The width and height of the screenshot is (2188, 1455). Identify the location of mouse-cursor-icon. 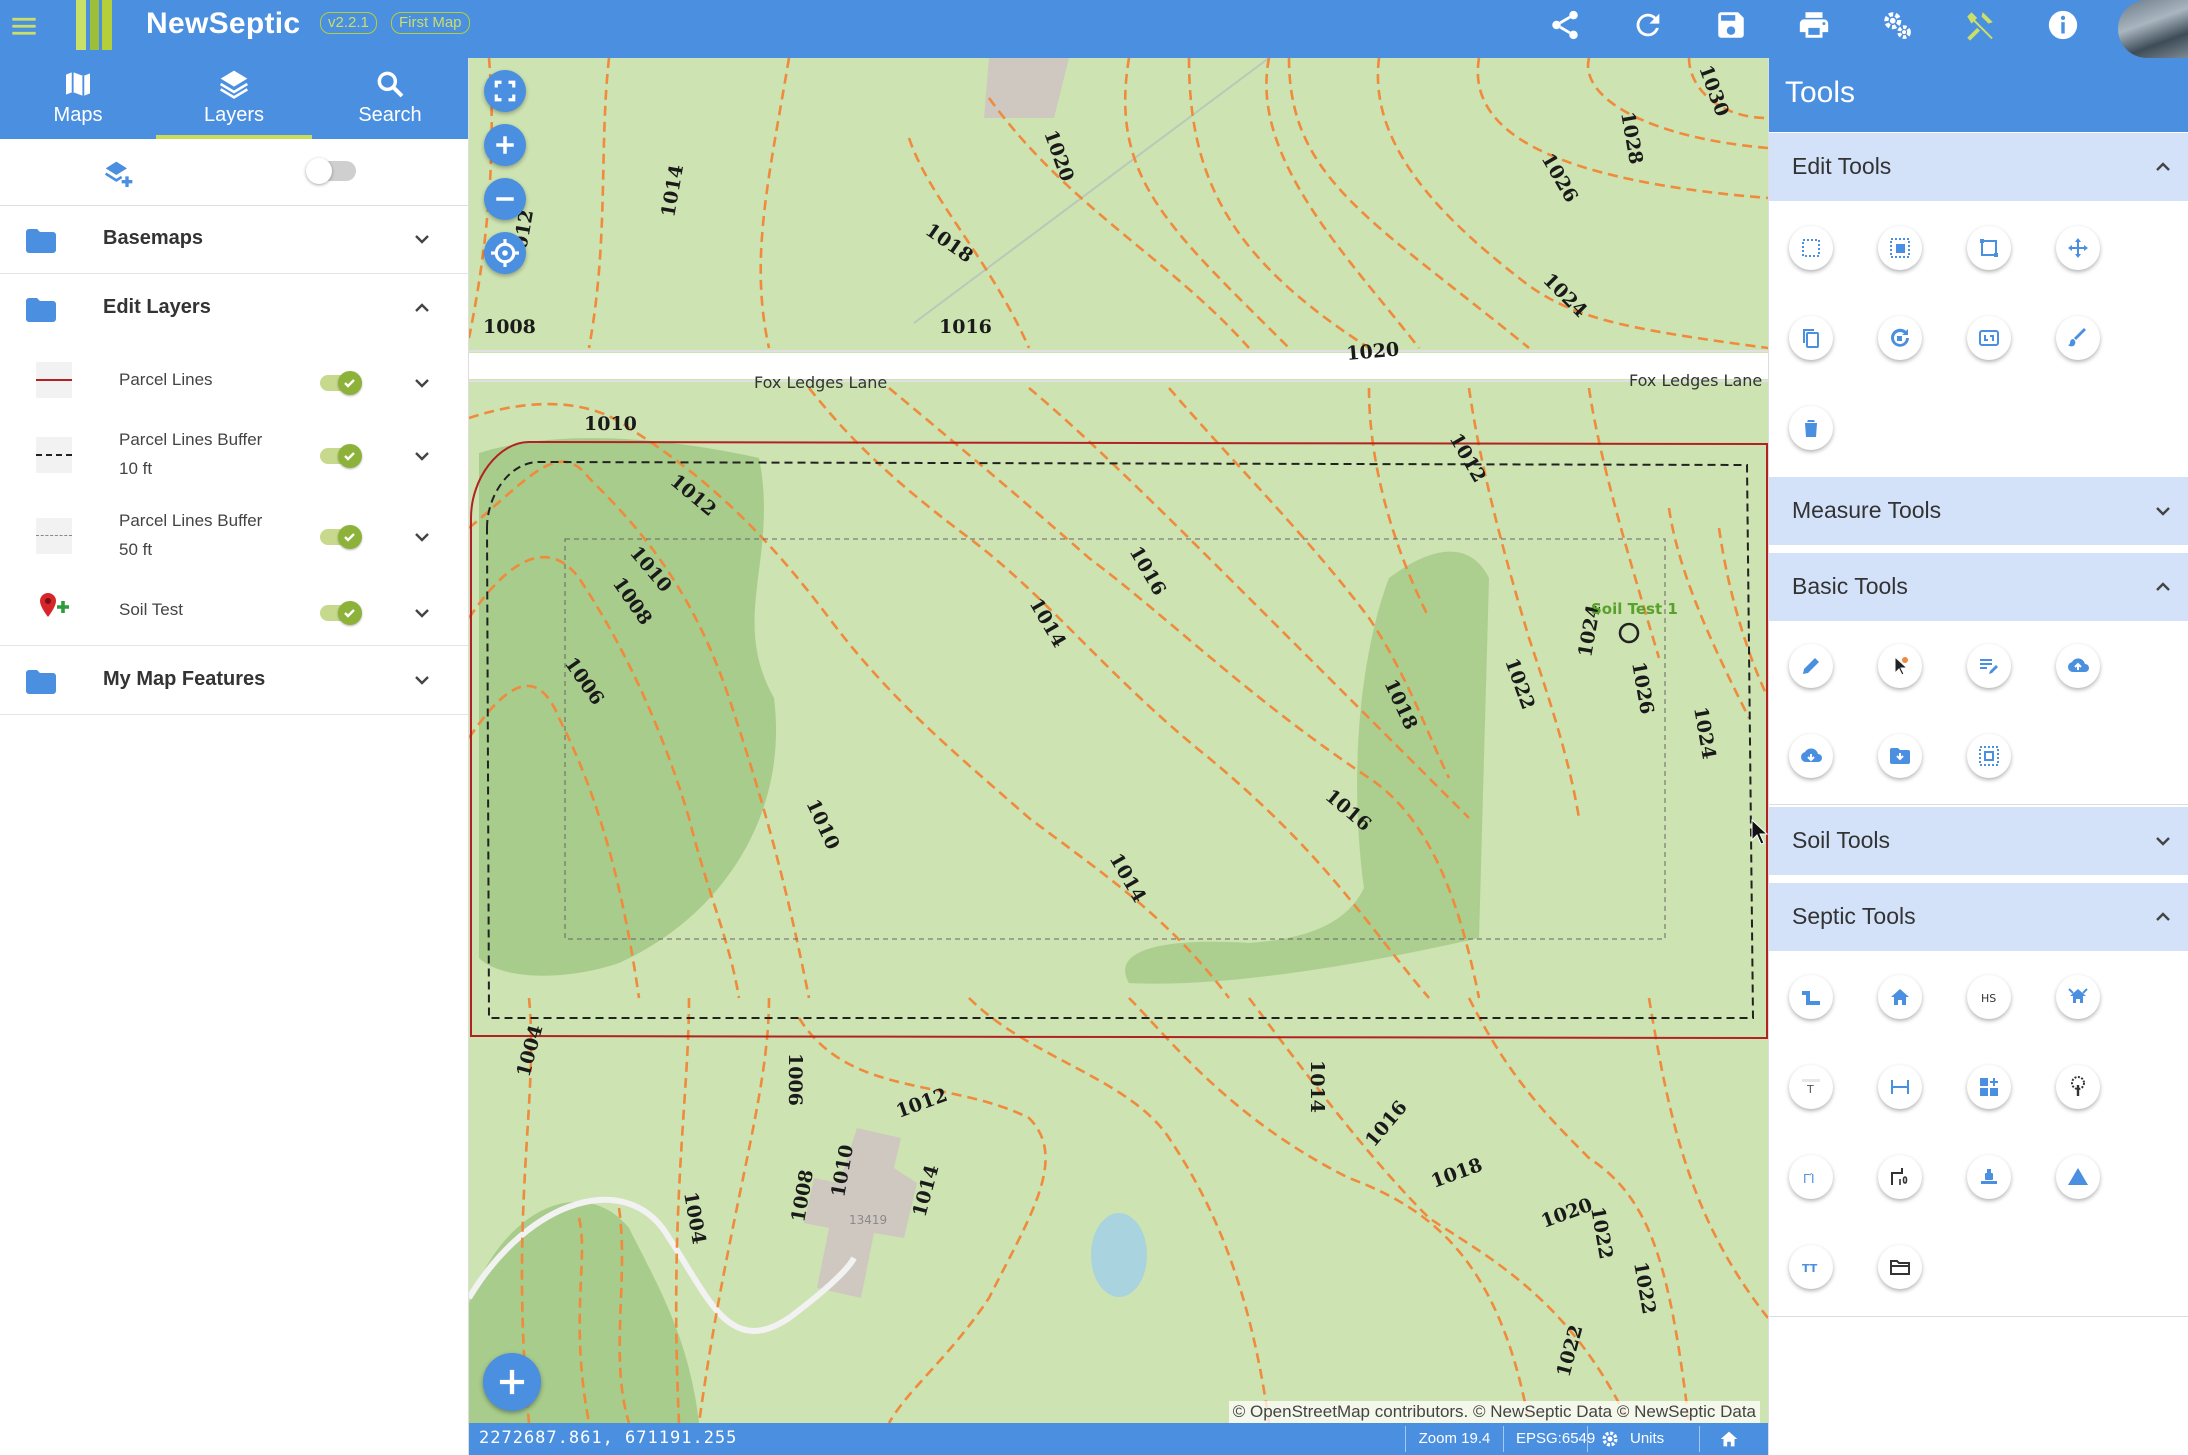
(1759, 831).